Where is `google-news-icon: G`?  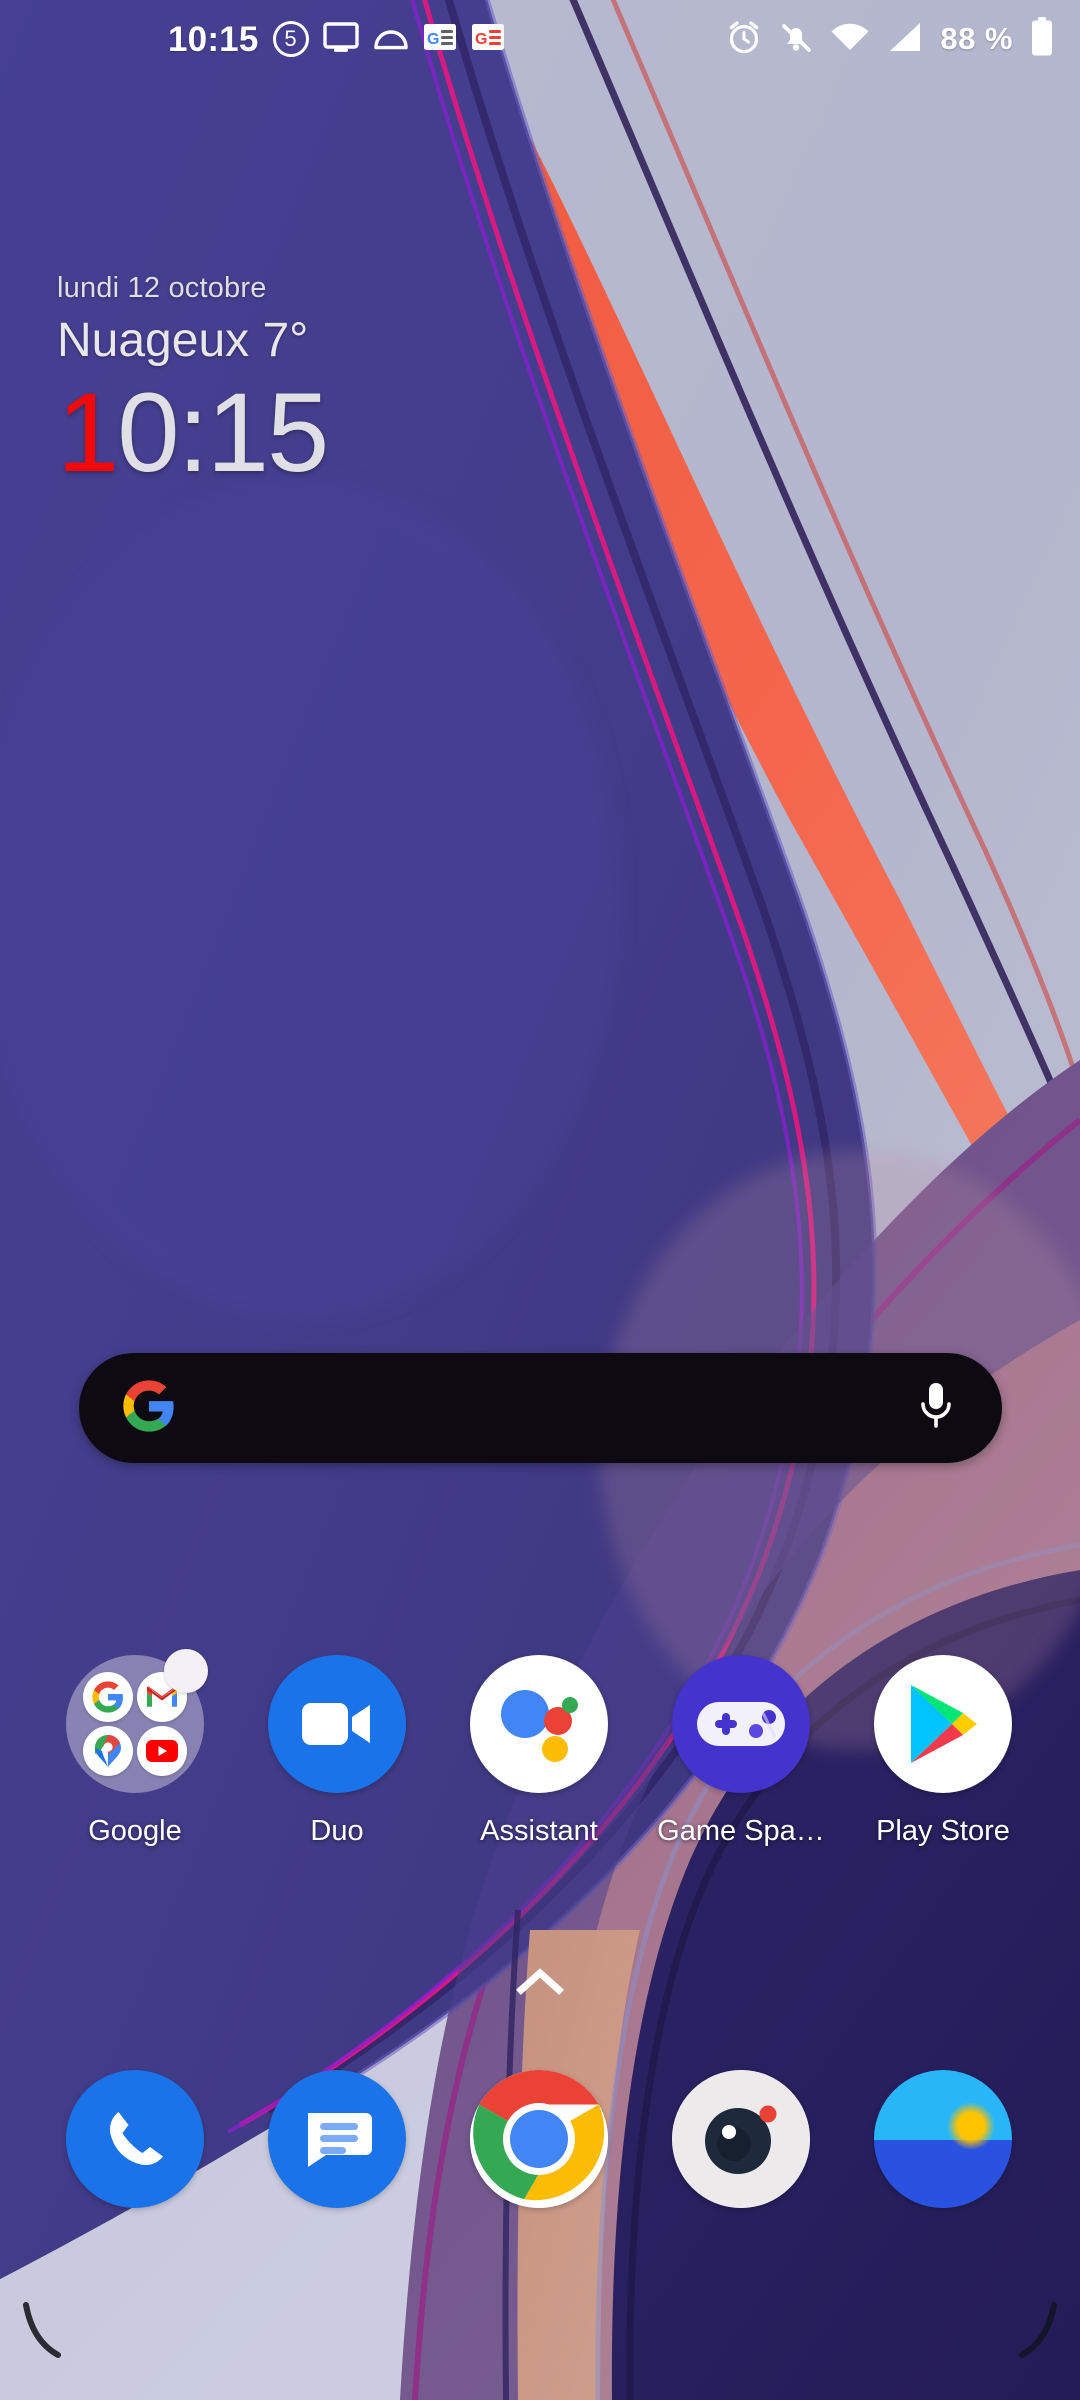
google-news-icon: G is located at coordinates (440, 39).